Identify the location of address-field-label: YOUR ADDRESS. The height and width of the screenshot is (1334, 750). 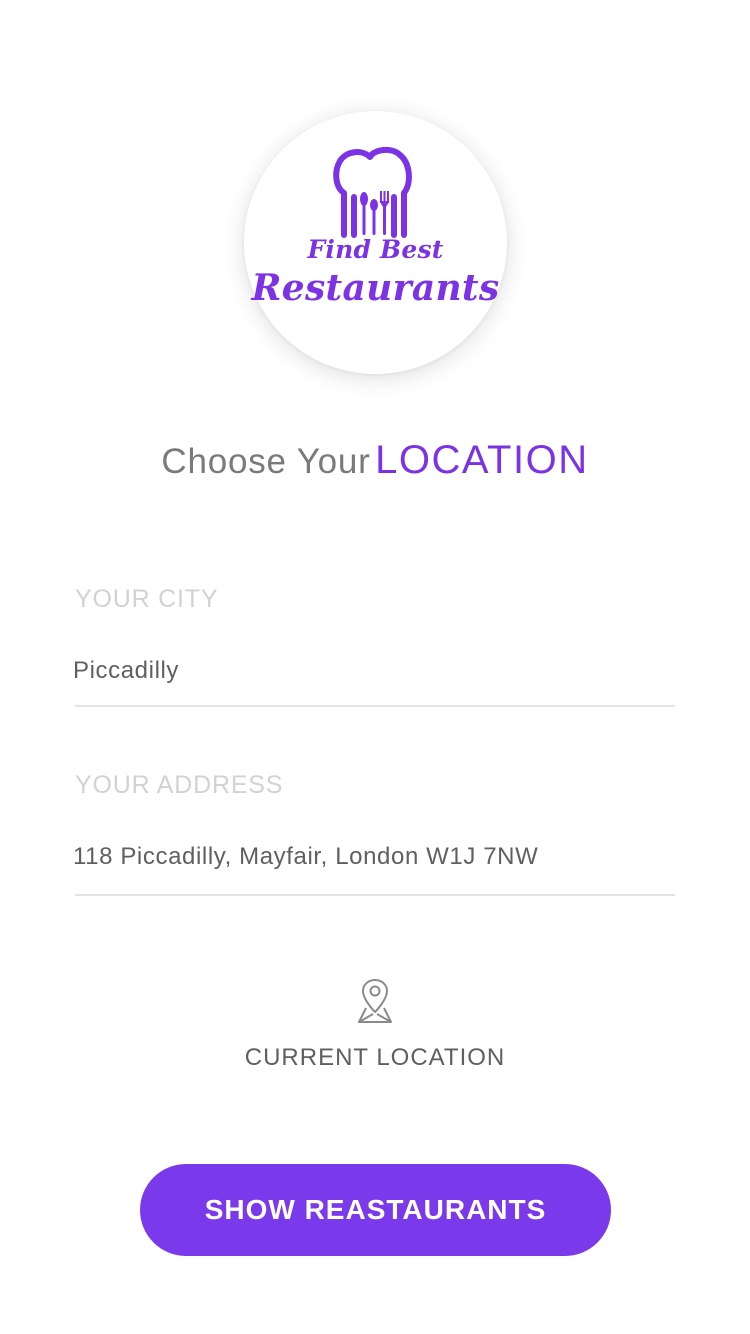
(179, 785).